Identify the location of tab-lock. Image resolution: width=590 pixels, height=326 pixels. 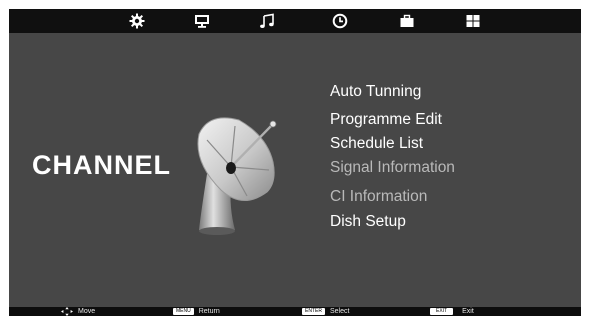
(407, 21).